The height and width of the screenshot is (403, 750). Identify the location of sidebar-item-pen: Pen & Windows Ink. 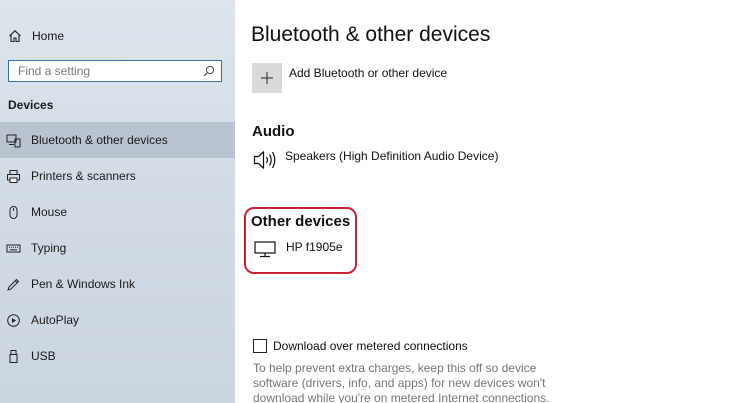
(117, 284).